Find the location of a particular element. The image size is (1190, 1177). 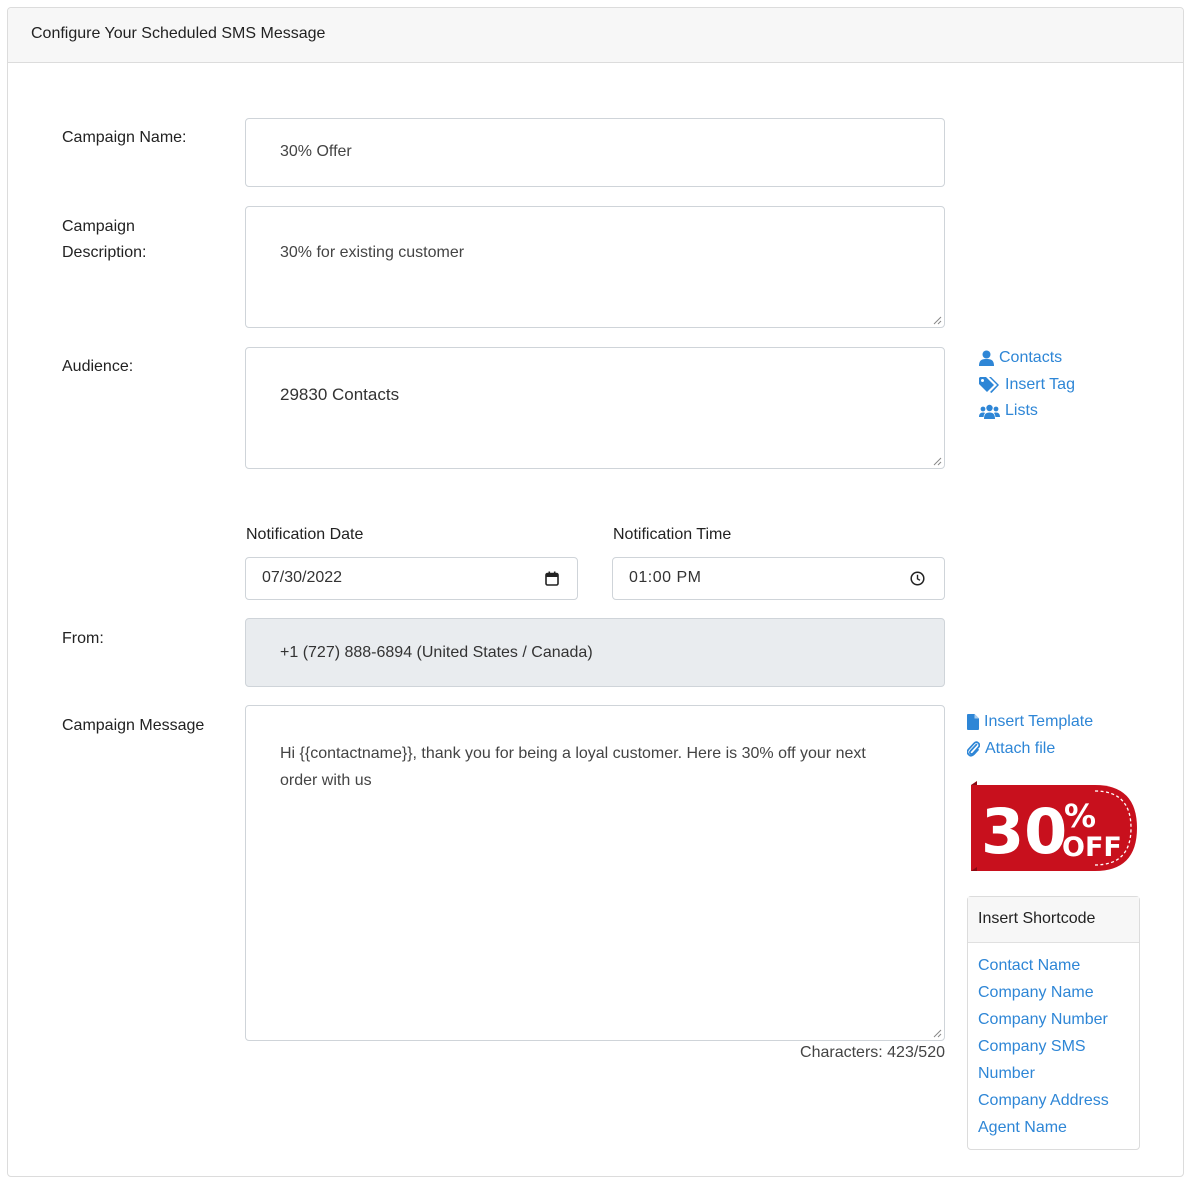

campaign-description-label-line1: Campaign is located at coordinates (98, 226).